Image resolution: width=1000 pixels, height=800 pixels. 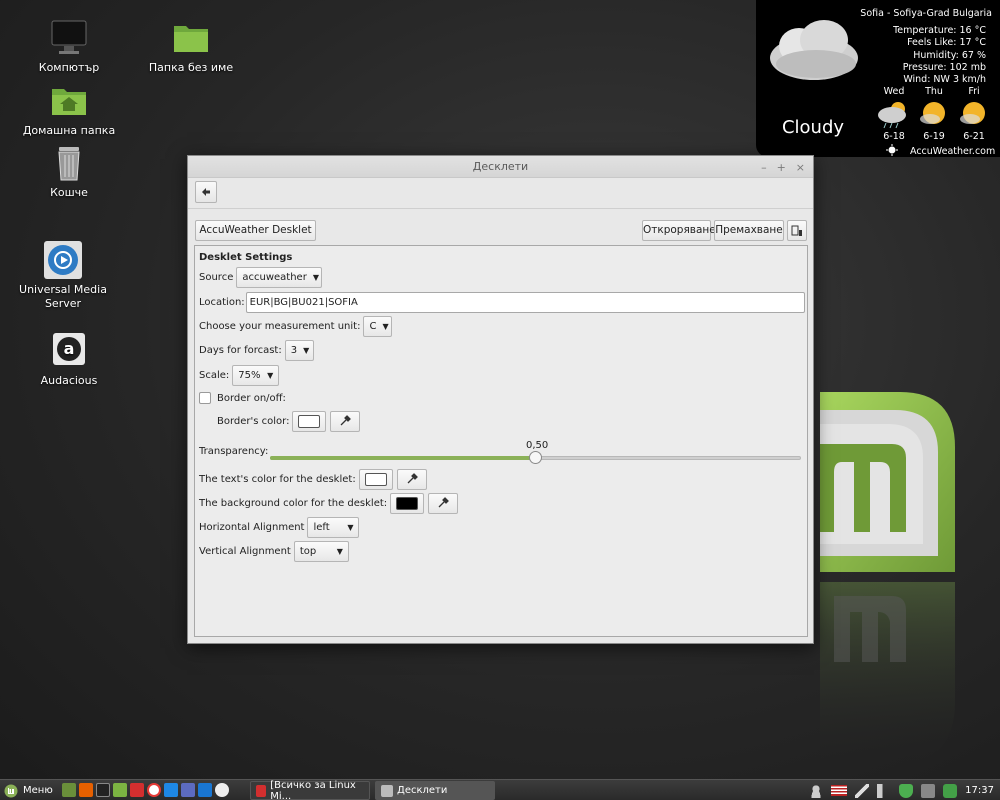 What do you see at coordinates (378, 326) in the screenshot?
I see `unit-combo: C ▼` at bounding box center [378, 326].